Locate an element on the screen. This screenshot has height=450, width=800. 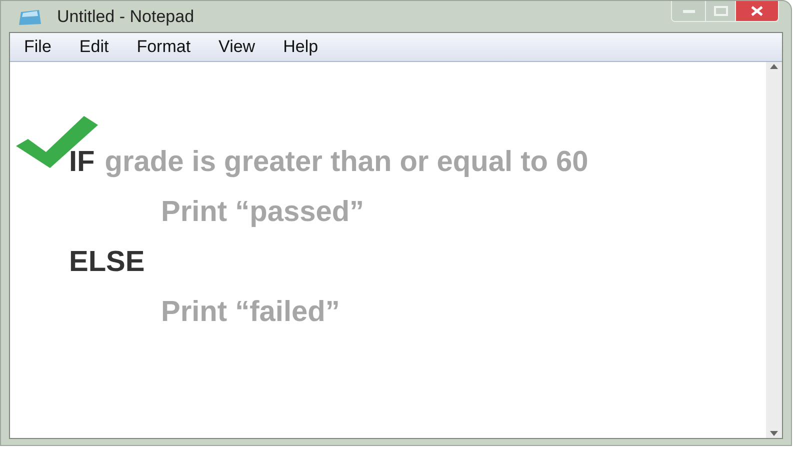
close-icon is located at coordinates (757, 11).